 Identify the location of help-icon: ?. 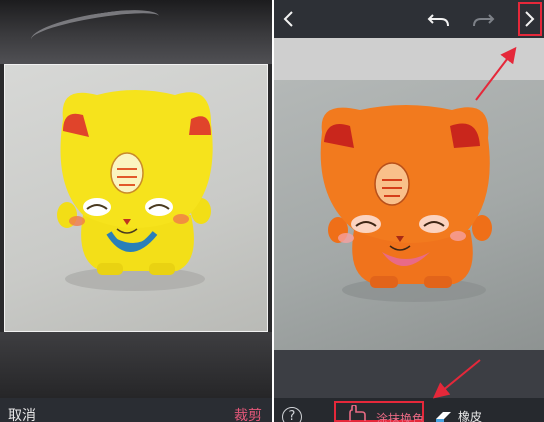
(292, 414).